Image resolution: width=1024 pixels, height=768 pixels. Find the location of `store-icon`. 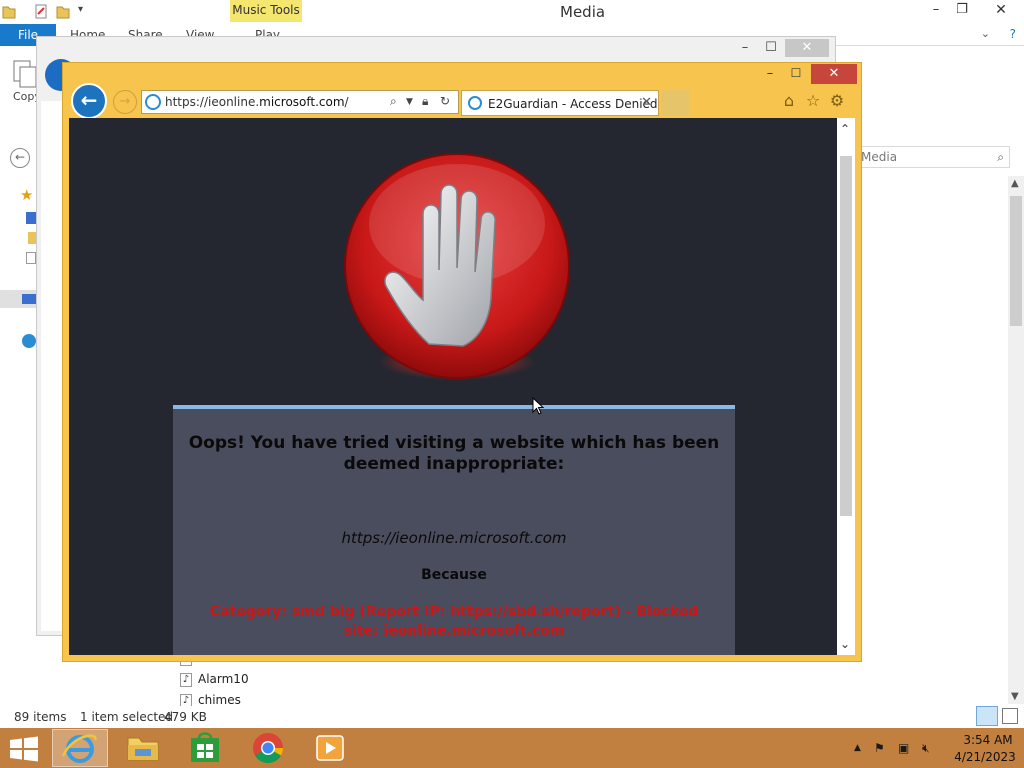

store-icon is located at coordinates (205, 748).